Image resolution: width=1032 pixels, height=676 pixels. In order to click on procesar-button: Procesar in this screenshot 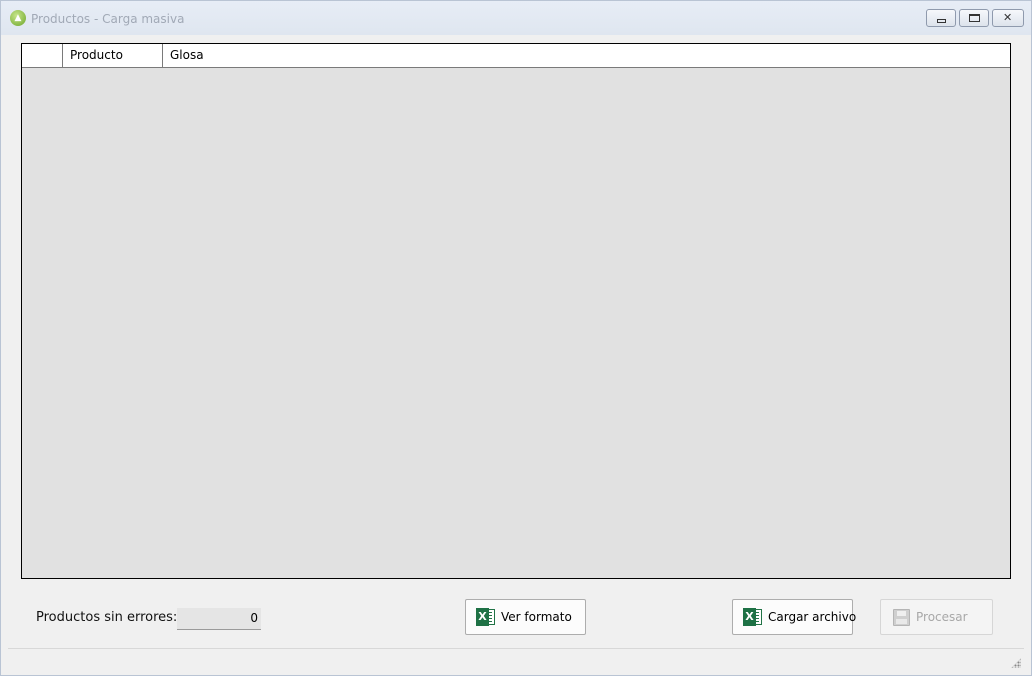, I will do `click(936, 617)`.